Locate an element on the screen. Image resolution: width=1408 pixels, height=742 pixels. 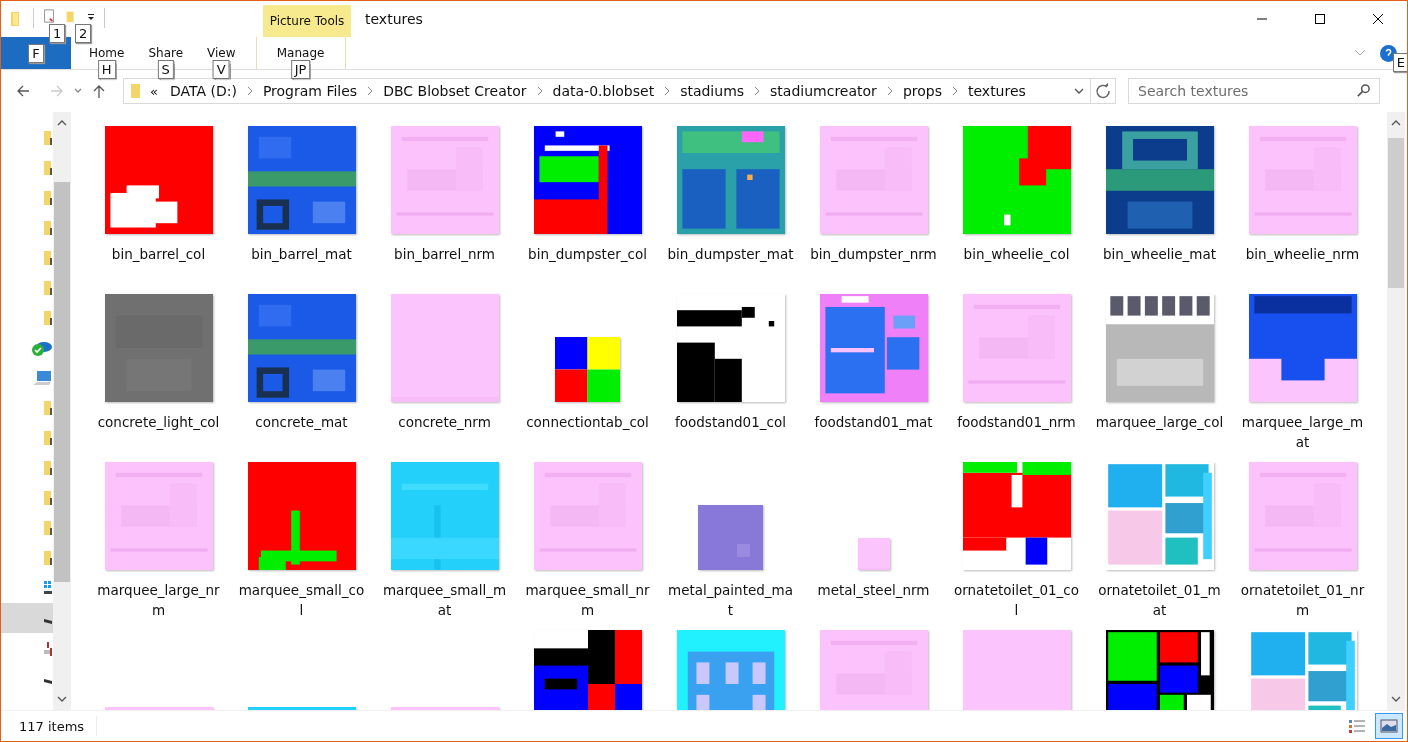
file-name: marquee_small_nrm is located at coordinates (587, 600).